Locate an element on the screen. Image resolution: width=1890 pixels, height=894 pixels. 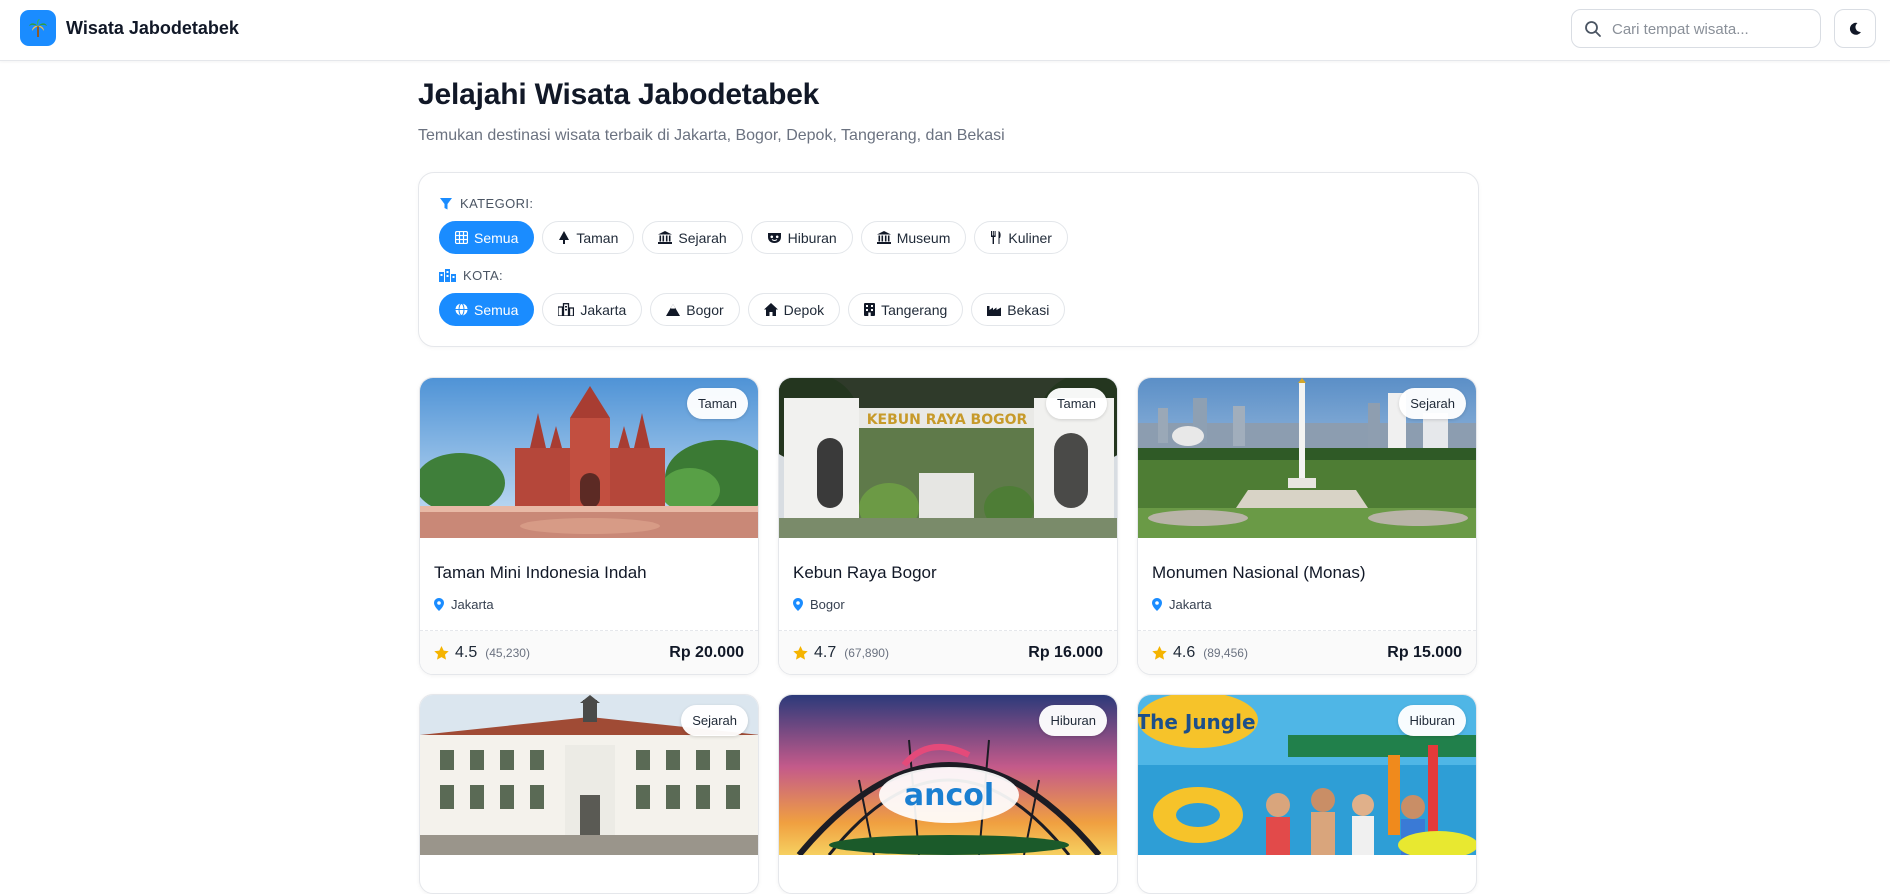
search-box is located at coordinates (1696, 28).